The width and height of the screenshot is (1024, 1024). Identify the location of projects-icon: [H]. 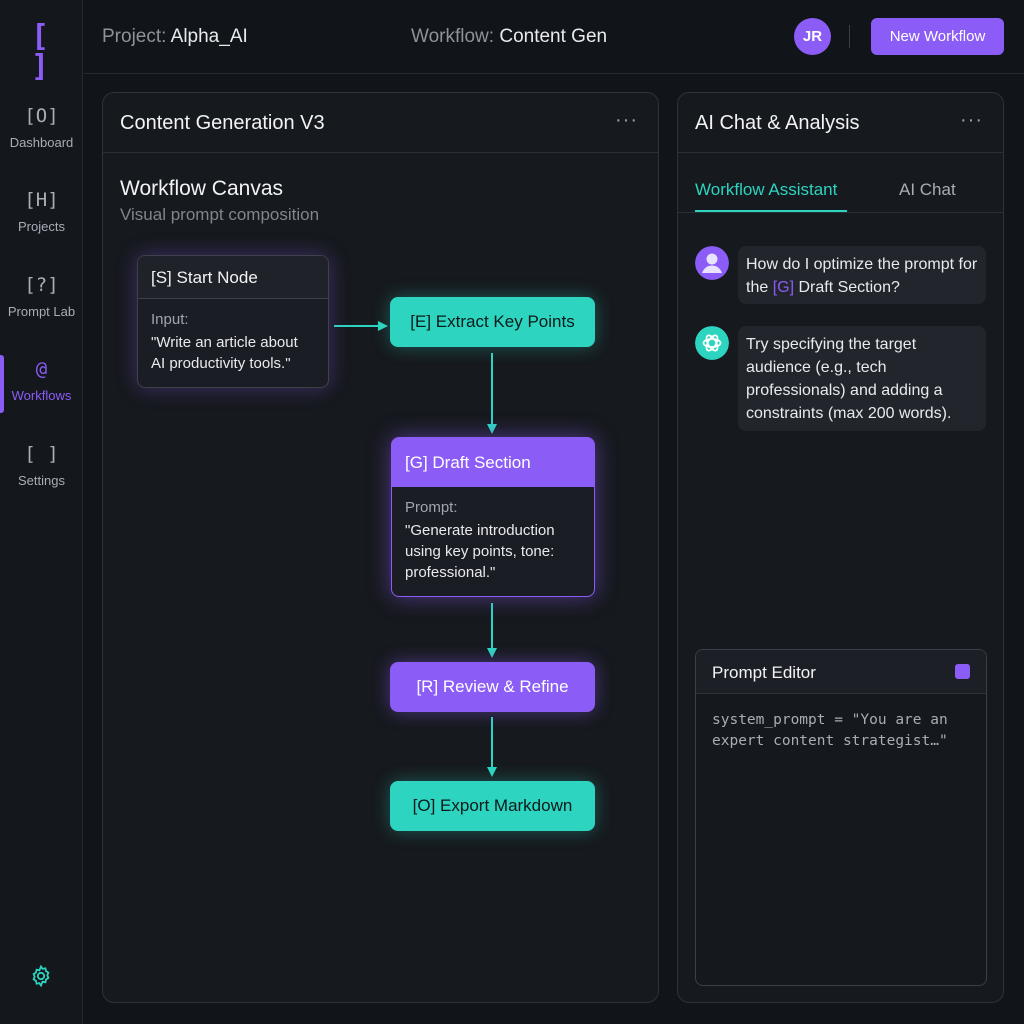
(41, 200).